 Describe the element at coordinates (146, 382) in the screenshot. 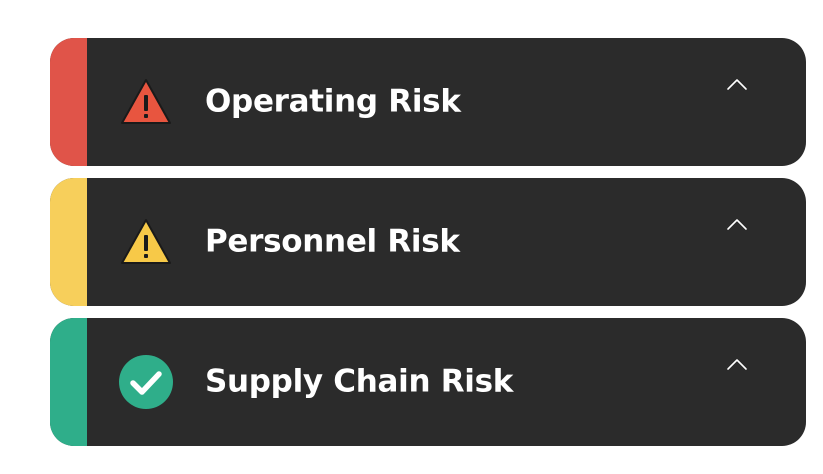

I see `check-circle-icon` at that location.